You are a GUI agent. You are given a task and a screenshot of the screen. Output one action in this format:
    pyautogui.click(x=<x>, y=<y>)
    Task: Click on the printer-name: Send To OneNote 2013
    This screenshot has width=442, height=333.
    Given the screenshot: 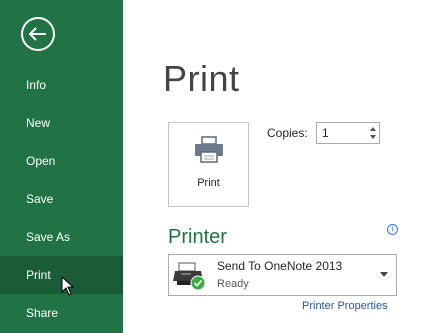 What is the action you would take?
    pyautogui.click(x=280, y=266)
    